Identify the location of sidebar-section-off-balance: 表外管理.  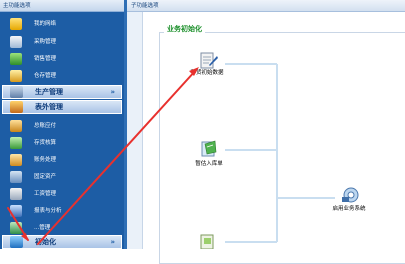
(62, 107).